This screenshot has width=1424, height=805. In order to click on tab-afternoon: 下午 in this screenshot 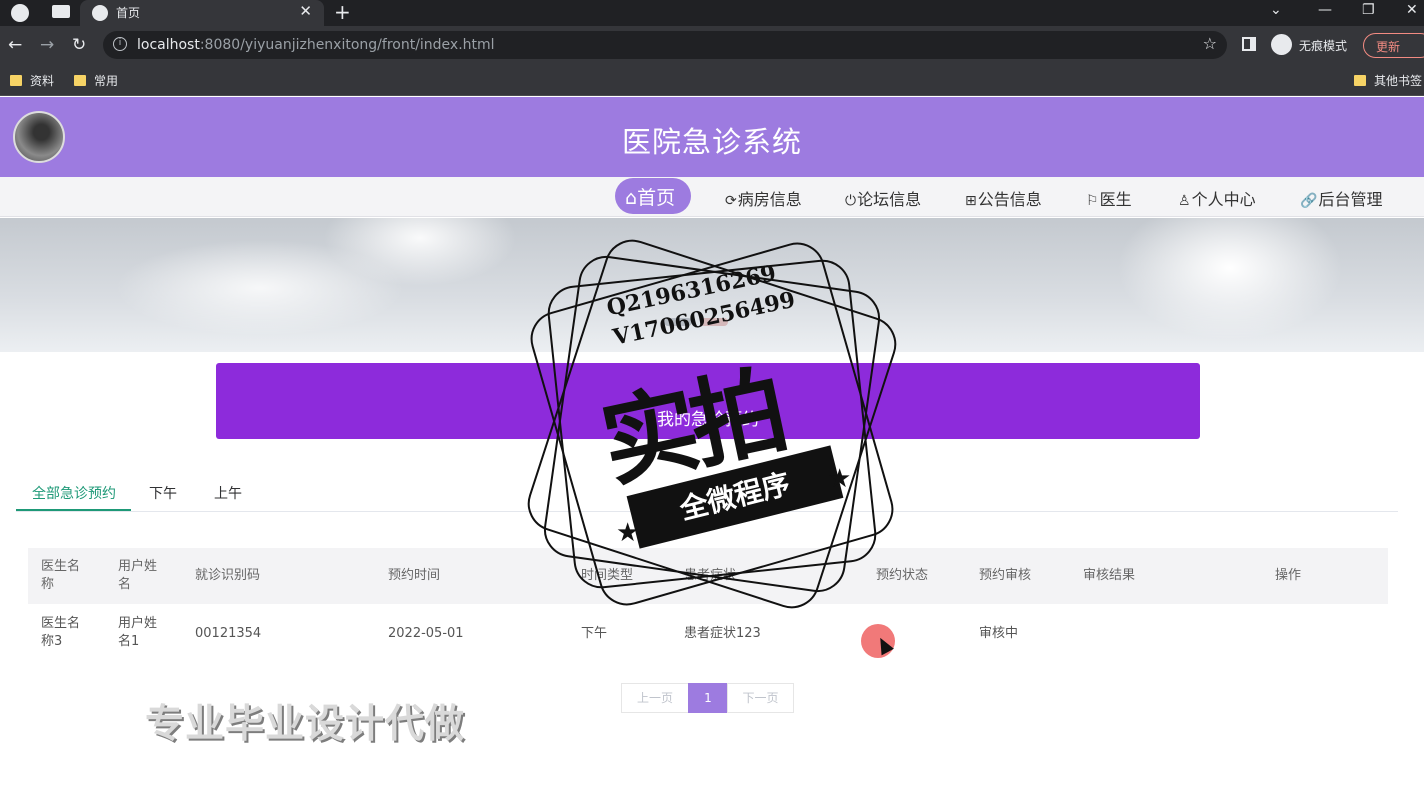, I will do `click(163, 493)`.